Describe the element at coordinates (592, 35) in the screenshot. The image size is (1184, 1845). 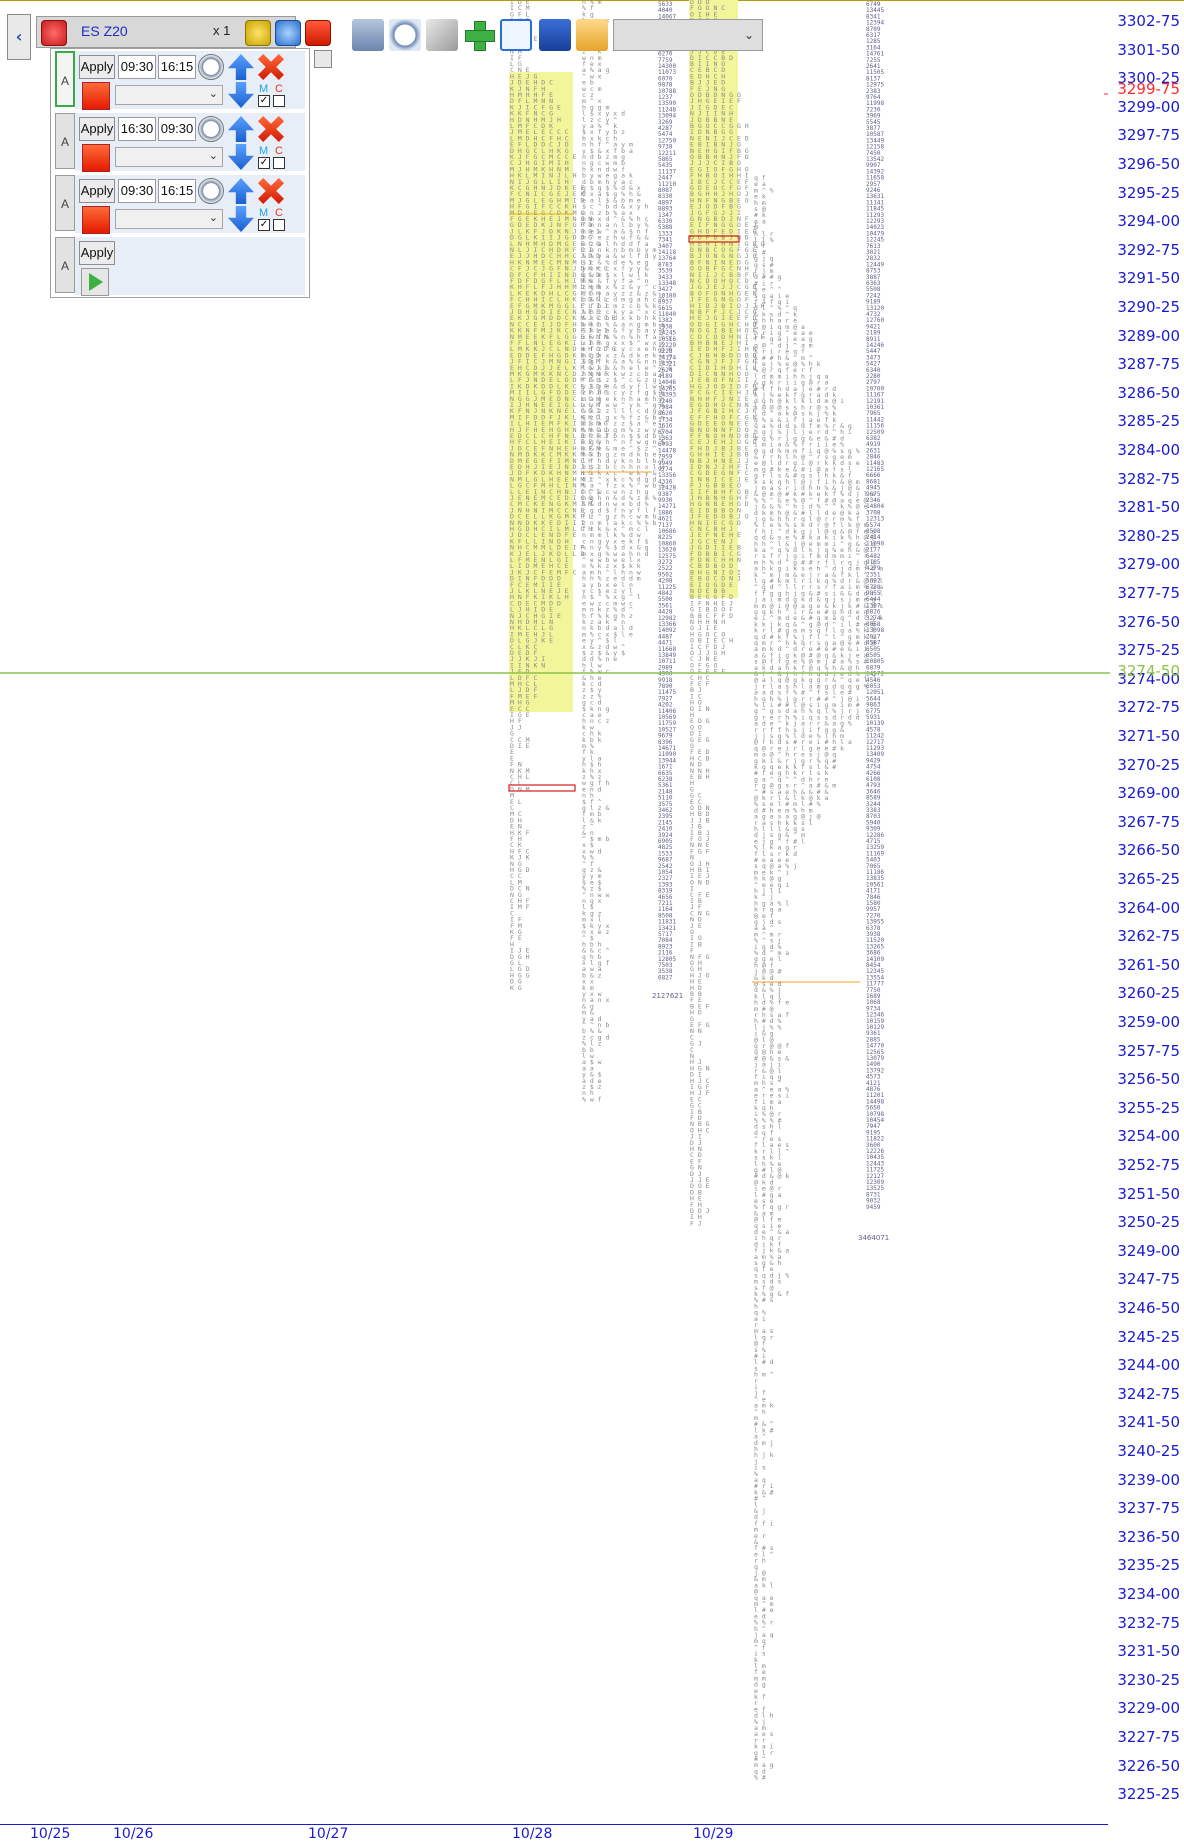
I see `open-folder-icon` at that location.